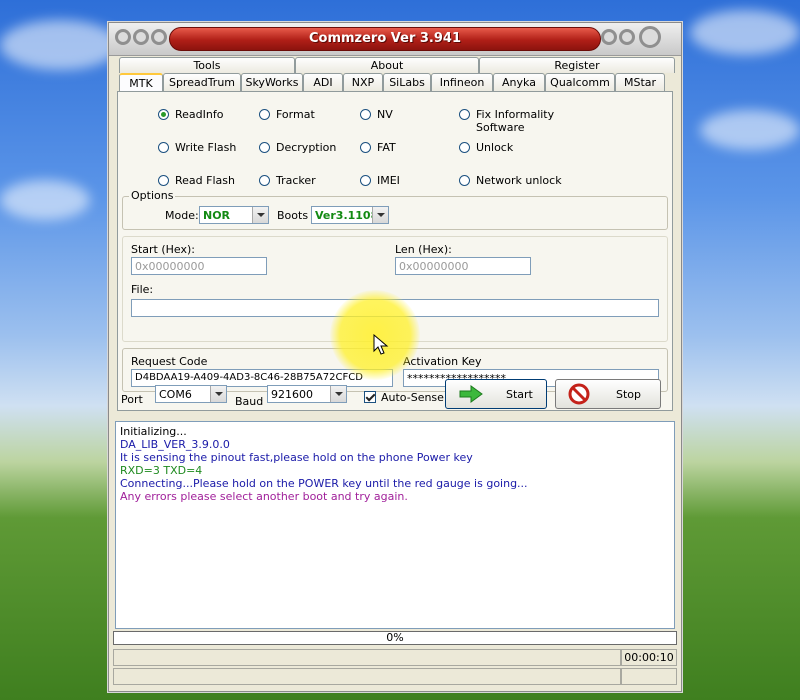 The height and width of the screenshot is (700, 800). Describe the element at coordinates (471, 394) in the screenshot. I see `arrow-right-icon` at that location.